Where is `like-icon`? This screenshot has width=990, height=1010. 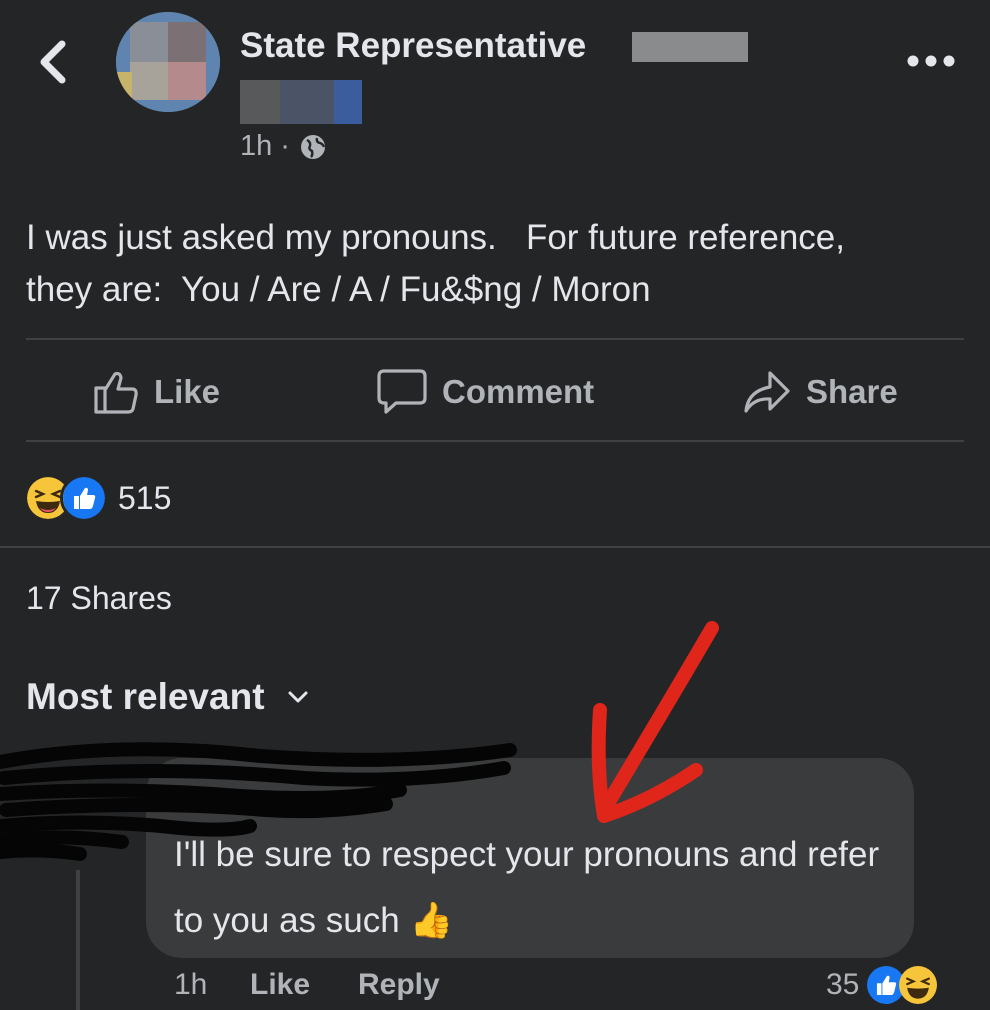 like-icon is located at coordinates (84, 498).